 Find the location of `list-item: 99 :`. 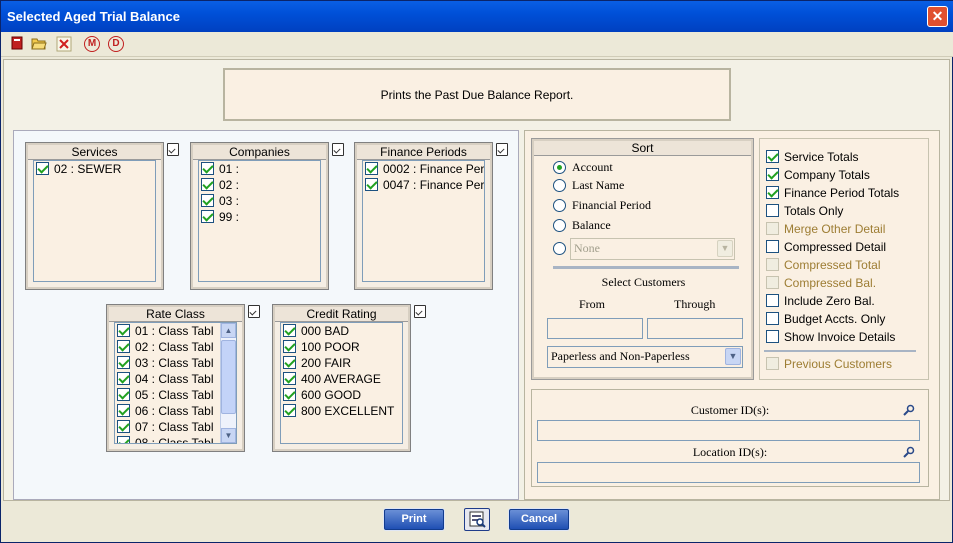

list-item: 99 : is located at coordinates (259, 217).